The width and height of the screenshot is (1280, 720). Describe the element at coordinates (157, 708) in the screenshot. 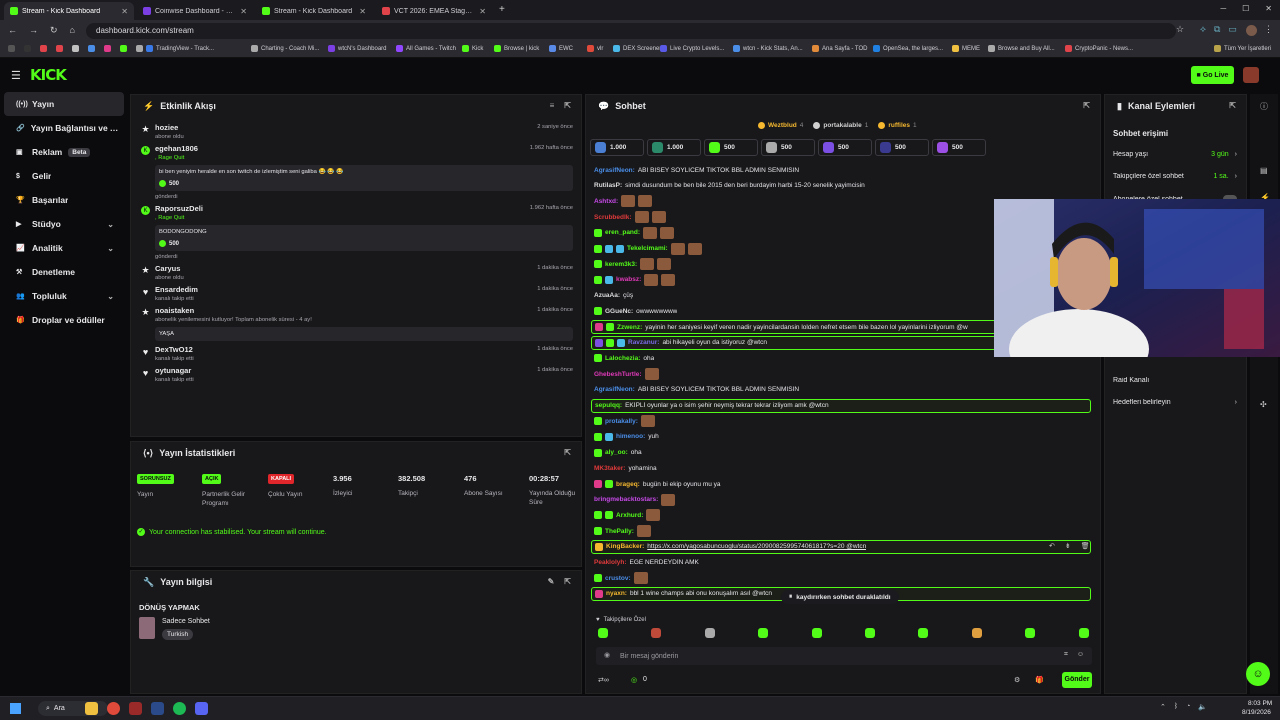

I see `steam-icon` at that location.